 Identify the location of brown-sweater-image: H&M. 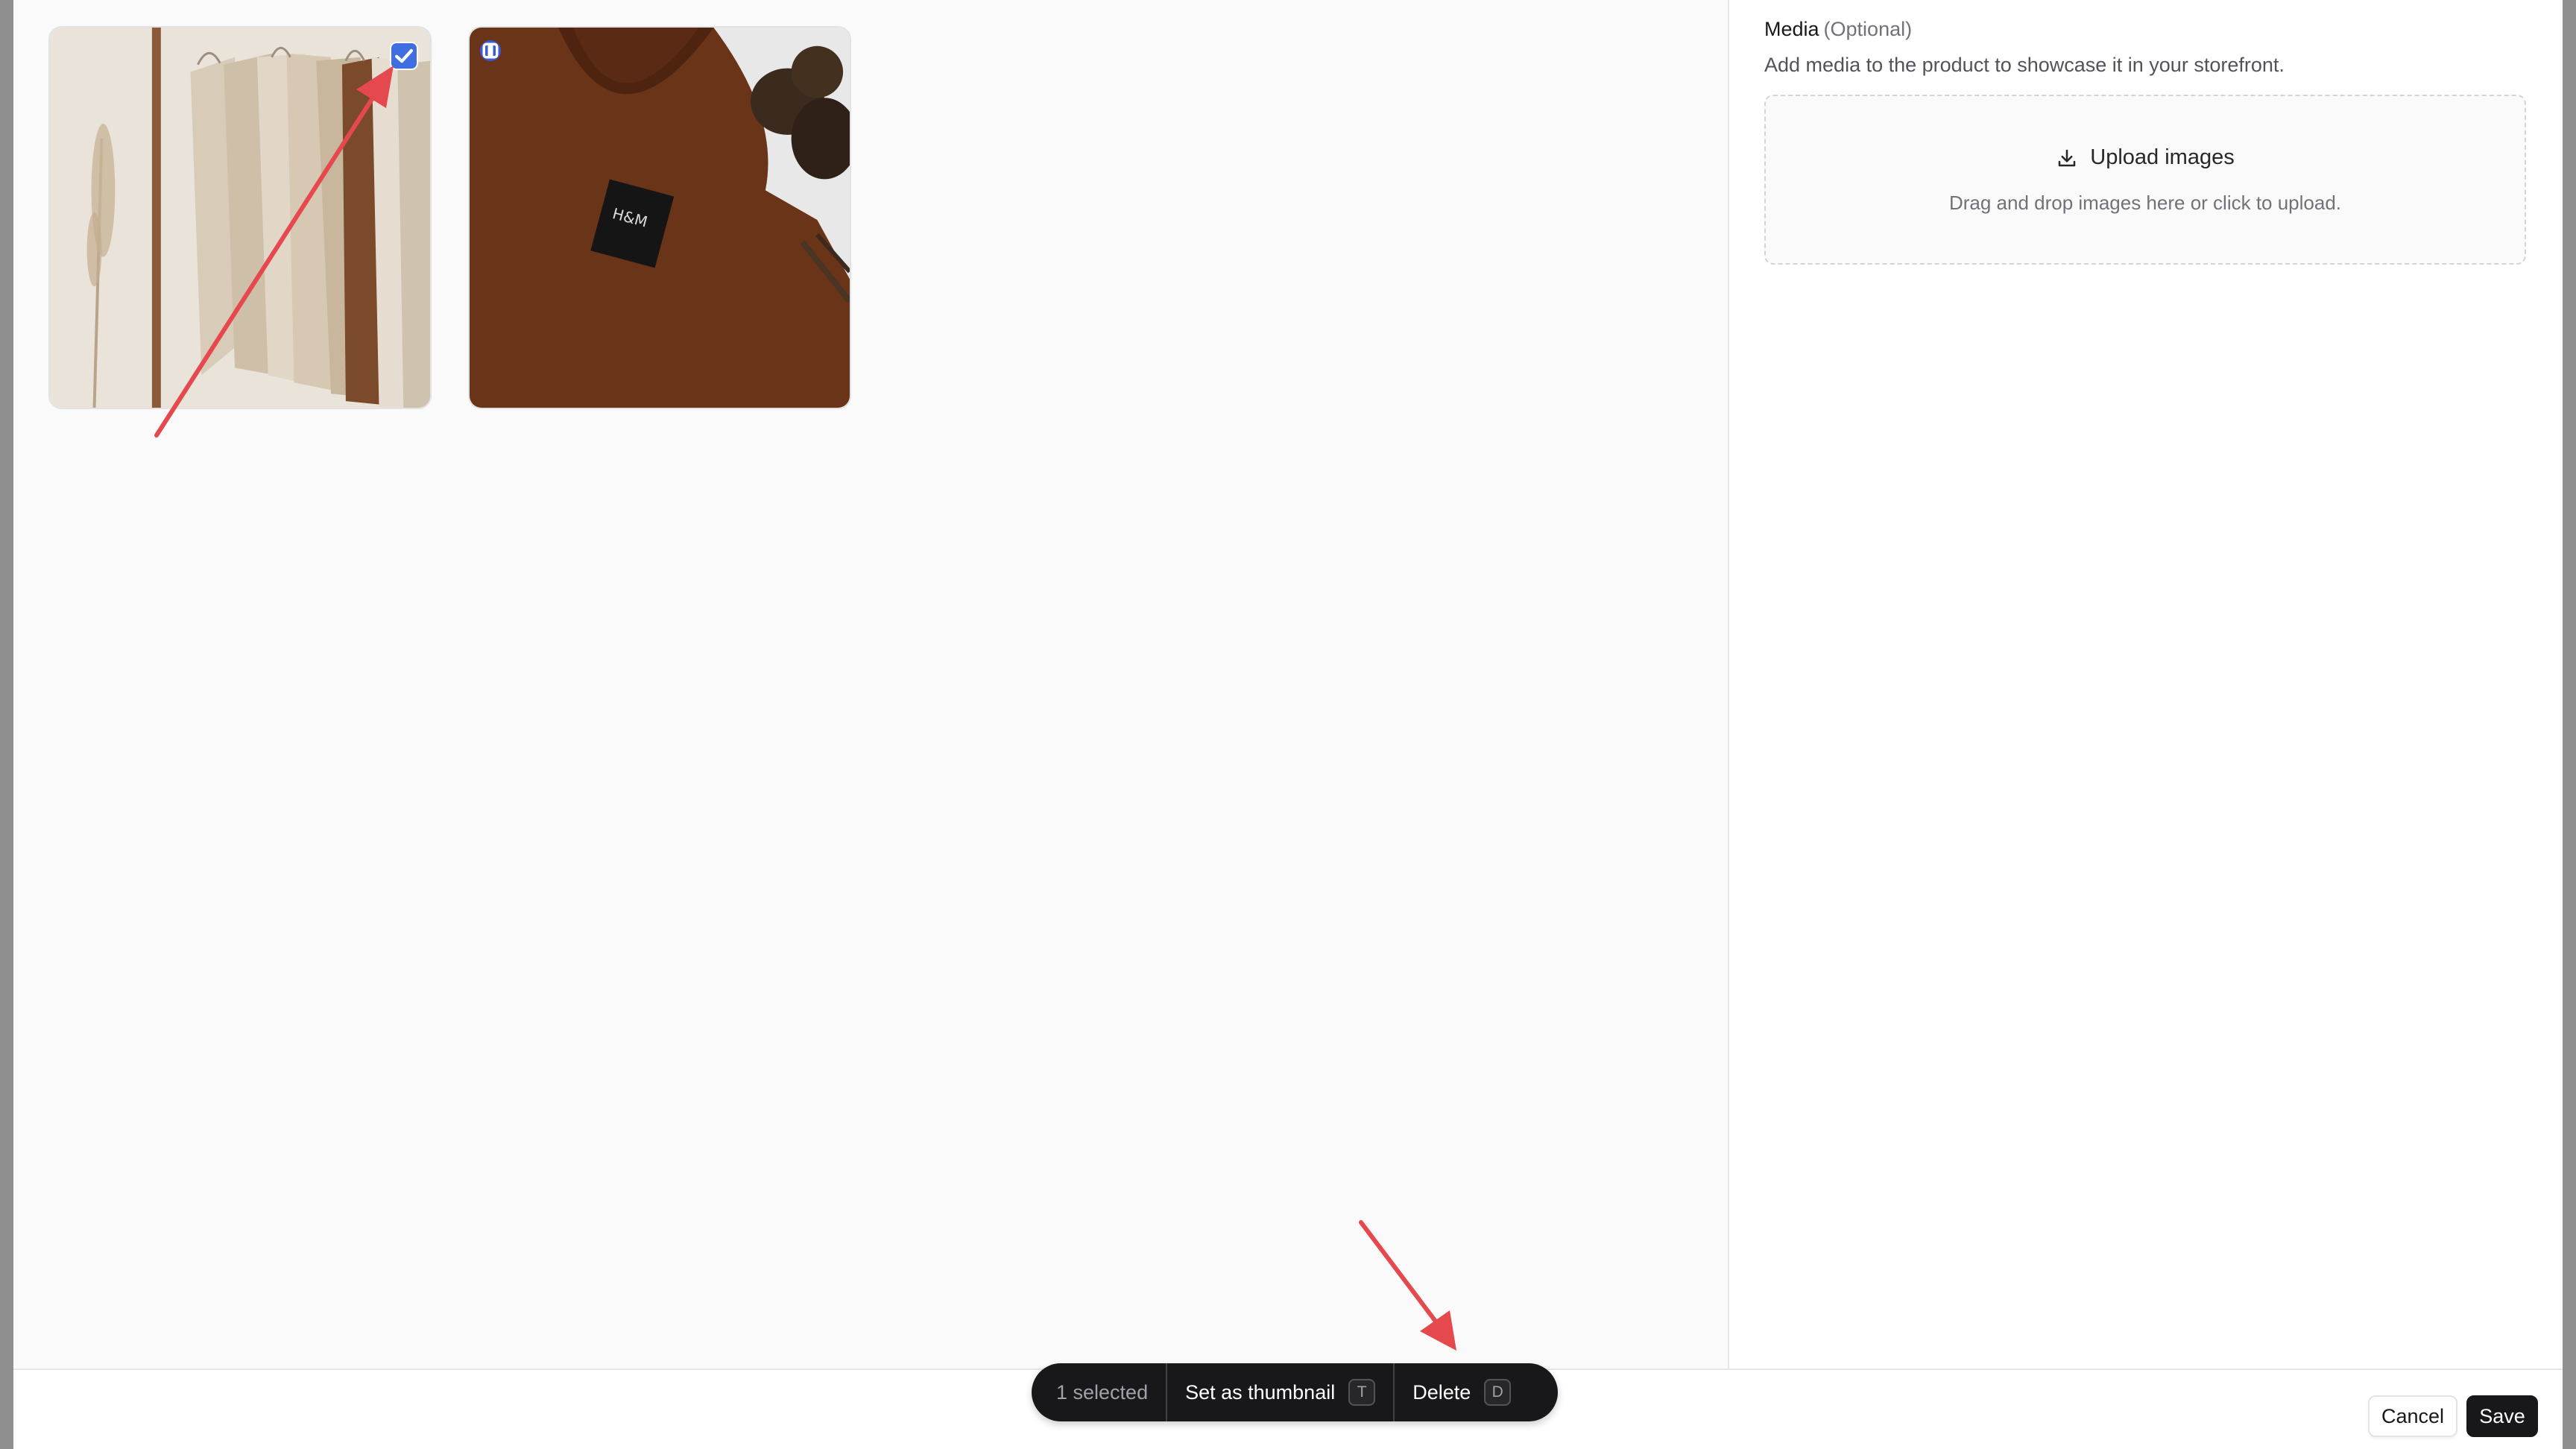
(660, 218).